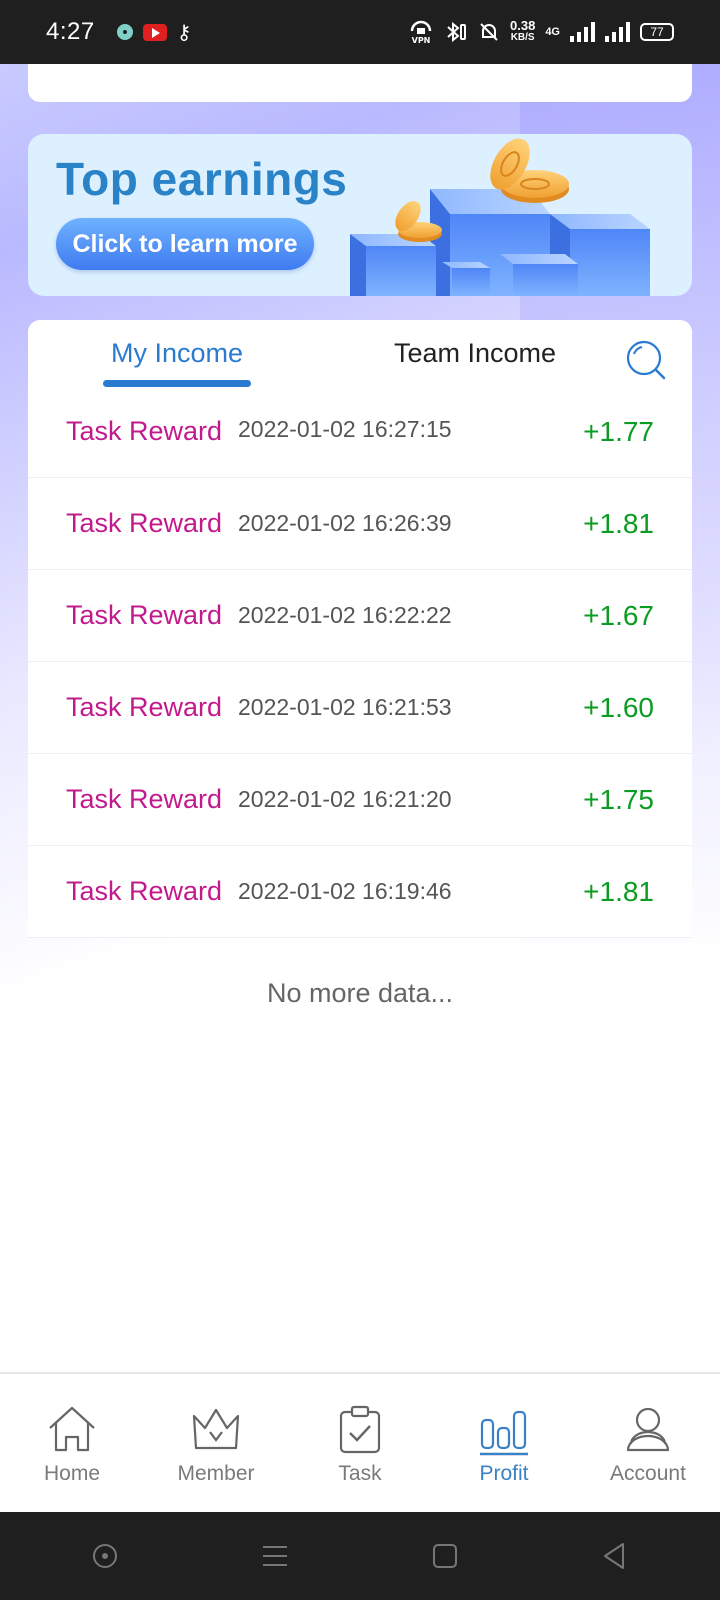 Image resolution: width=720 pixels, height=1600 pixels. Describe the element at coordinates (105, 1556) in the screenshot. I see `assistant-icon` at that location.